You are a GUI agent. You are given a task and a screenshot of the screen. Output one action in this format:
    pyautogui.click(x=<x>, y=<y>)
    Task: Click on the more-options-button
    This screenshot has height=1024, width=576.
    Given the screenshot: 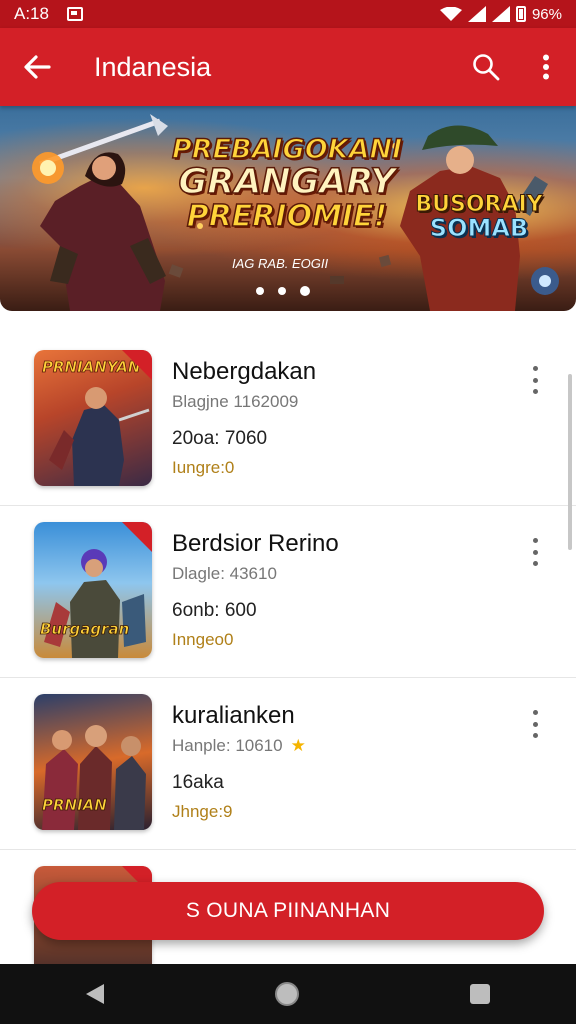 What is the action you would take?
    pyautogui.click(x=546, y=67)
    